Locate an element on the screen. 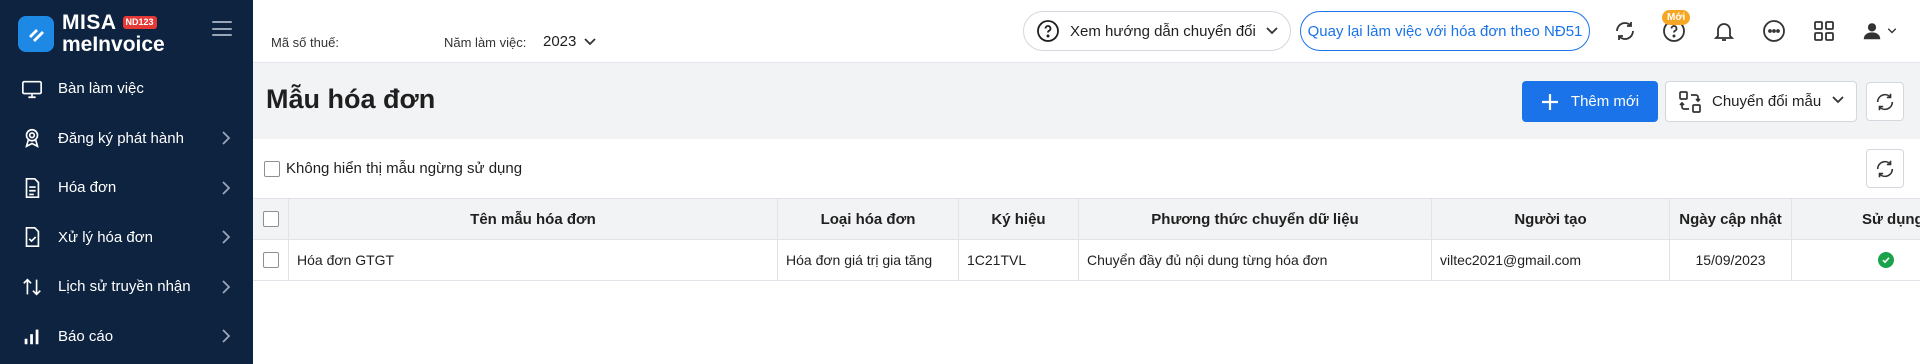 Image resolution: width=1920 pixels, height=364 pixels. cell-template-name: Hóa đơn GTGT is located at coordinates (533, 260).